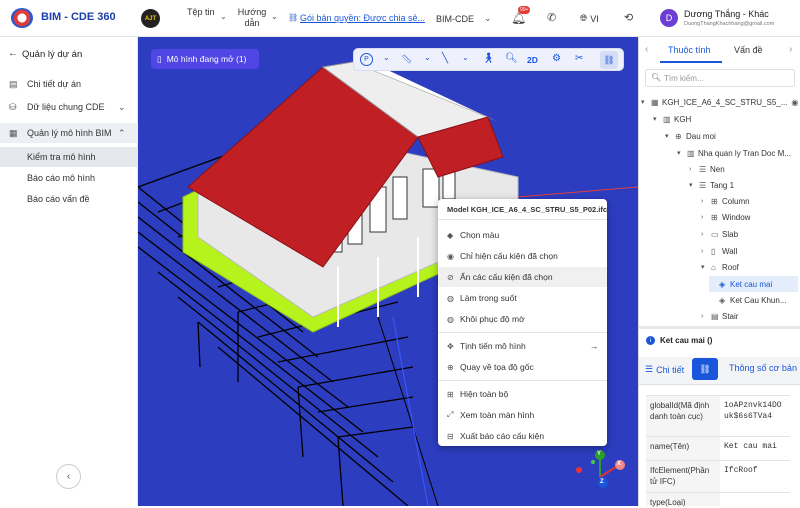  I want to click on menu-file: Tệp tin, so click(202, 12).